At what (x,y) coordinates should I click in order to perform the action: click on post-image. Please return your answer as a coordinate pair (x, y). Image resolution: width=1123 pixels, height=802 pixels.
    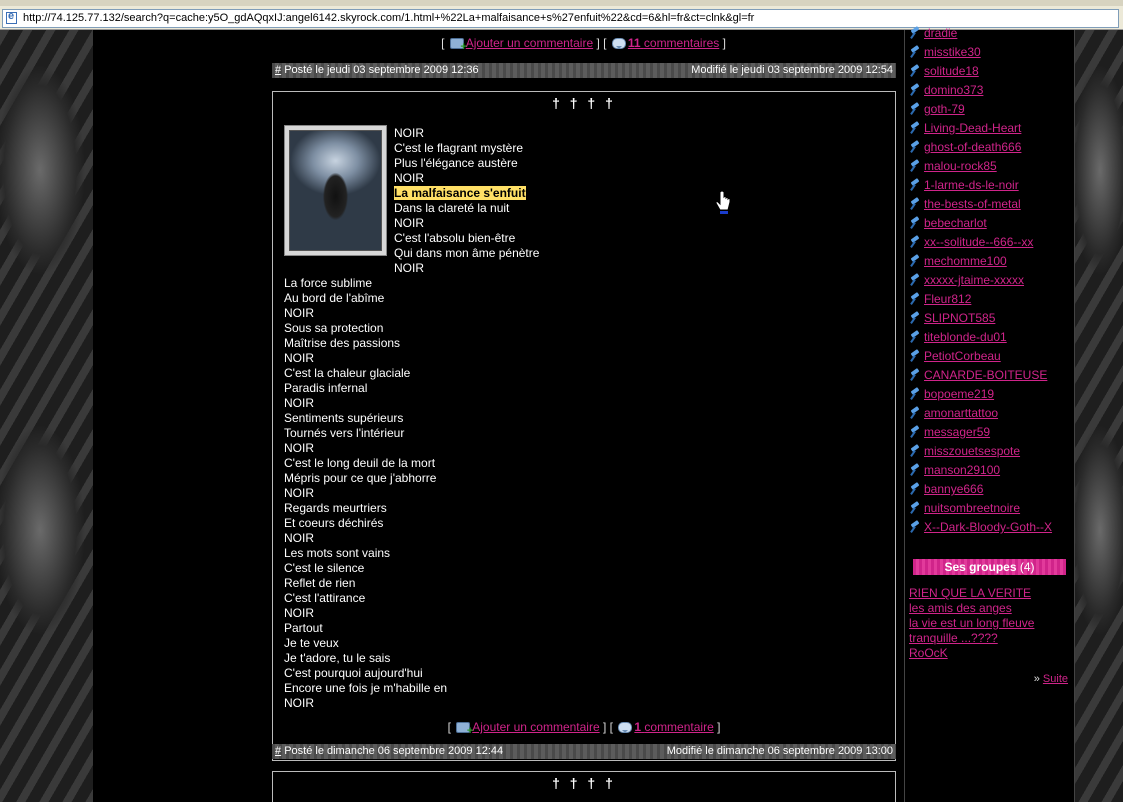
    Looking at the image, I should click on (335, 190).